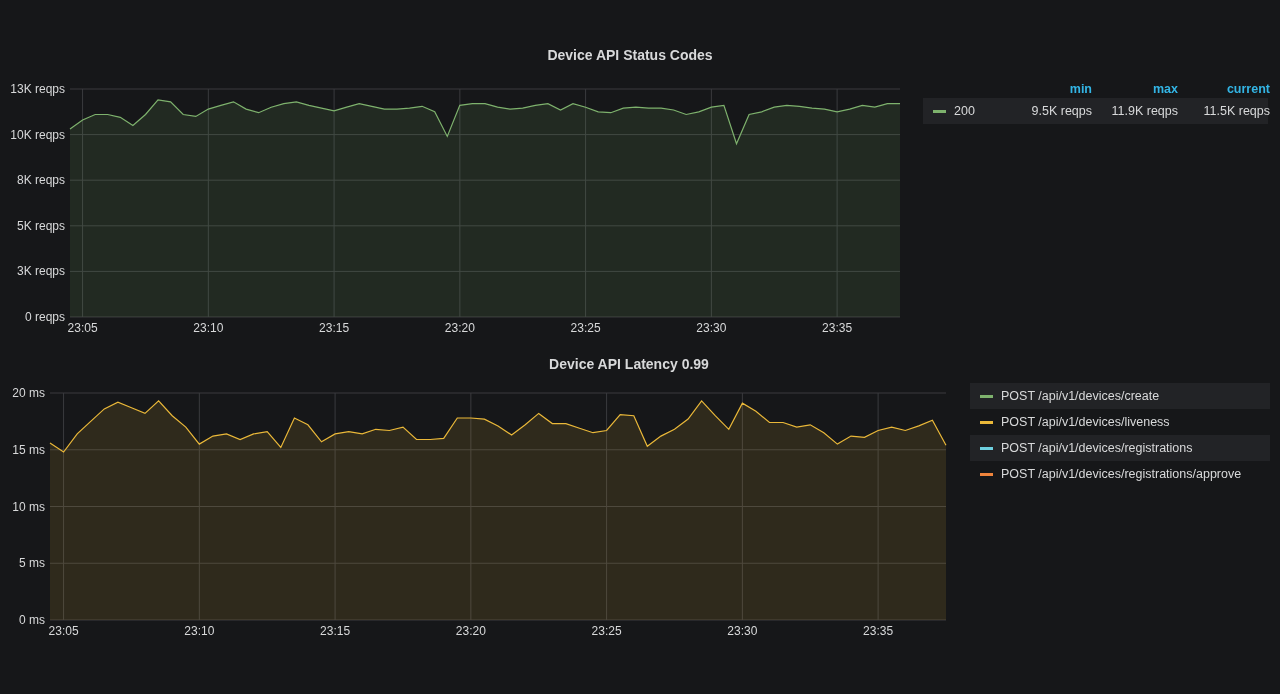 The height and width of the screenshot is (694, 1280). I want to click on column-header: current, so click(1224, 89).